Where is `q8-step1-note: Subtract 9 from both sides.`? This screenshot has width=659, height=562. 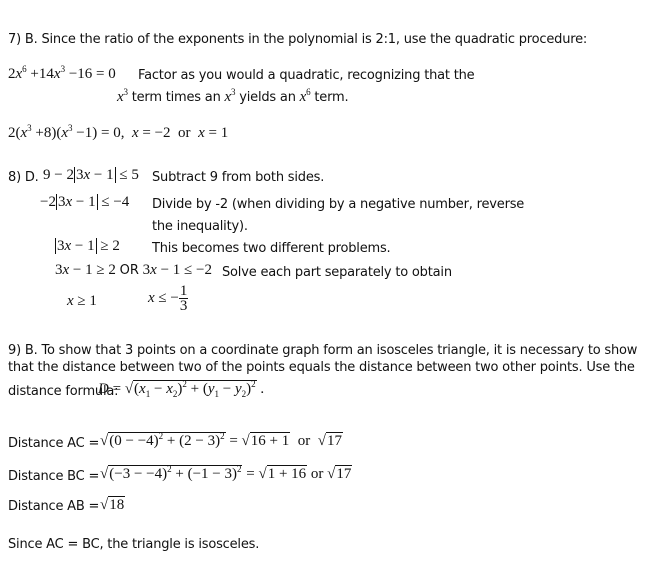
q8-step1-note: Subtract 9 from both sides. is located at coordinates (238, 177).